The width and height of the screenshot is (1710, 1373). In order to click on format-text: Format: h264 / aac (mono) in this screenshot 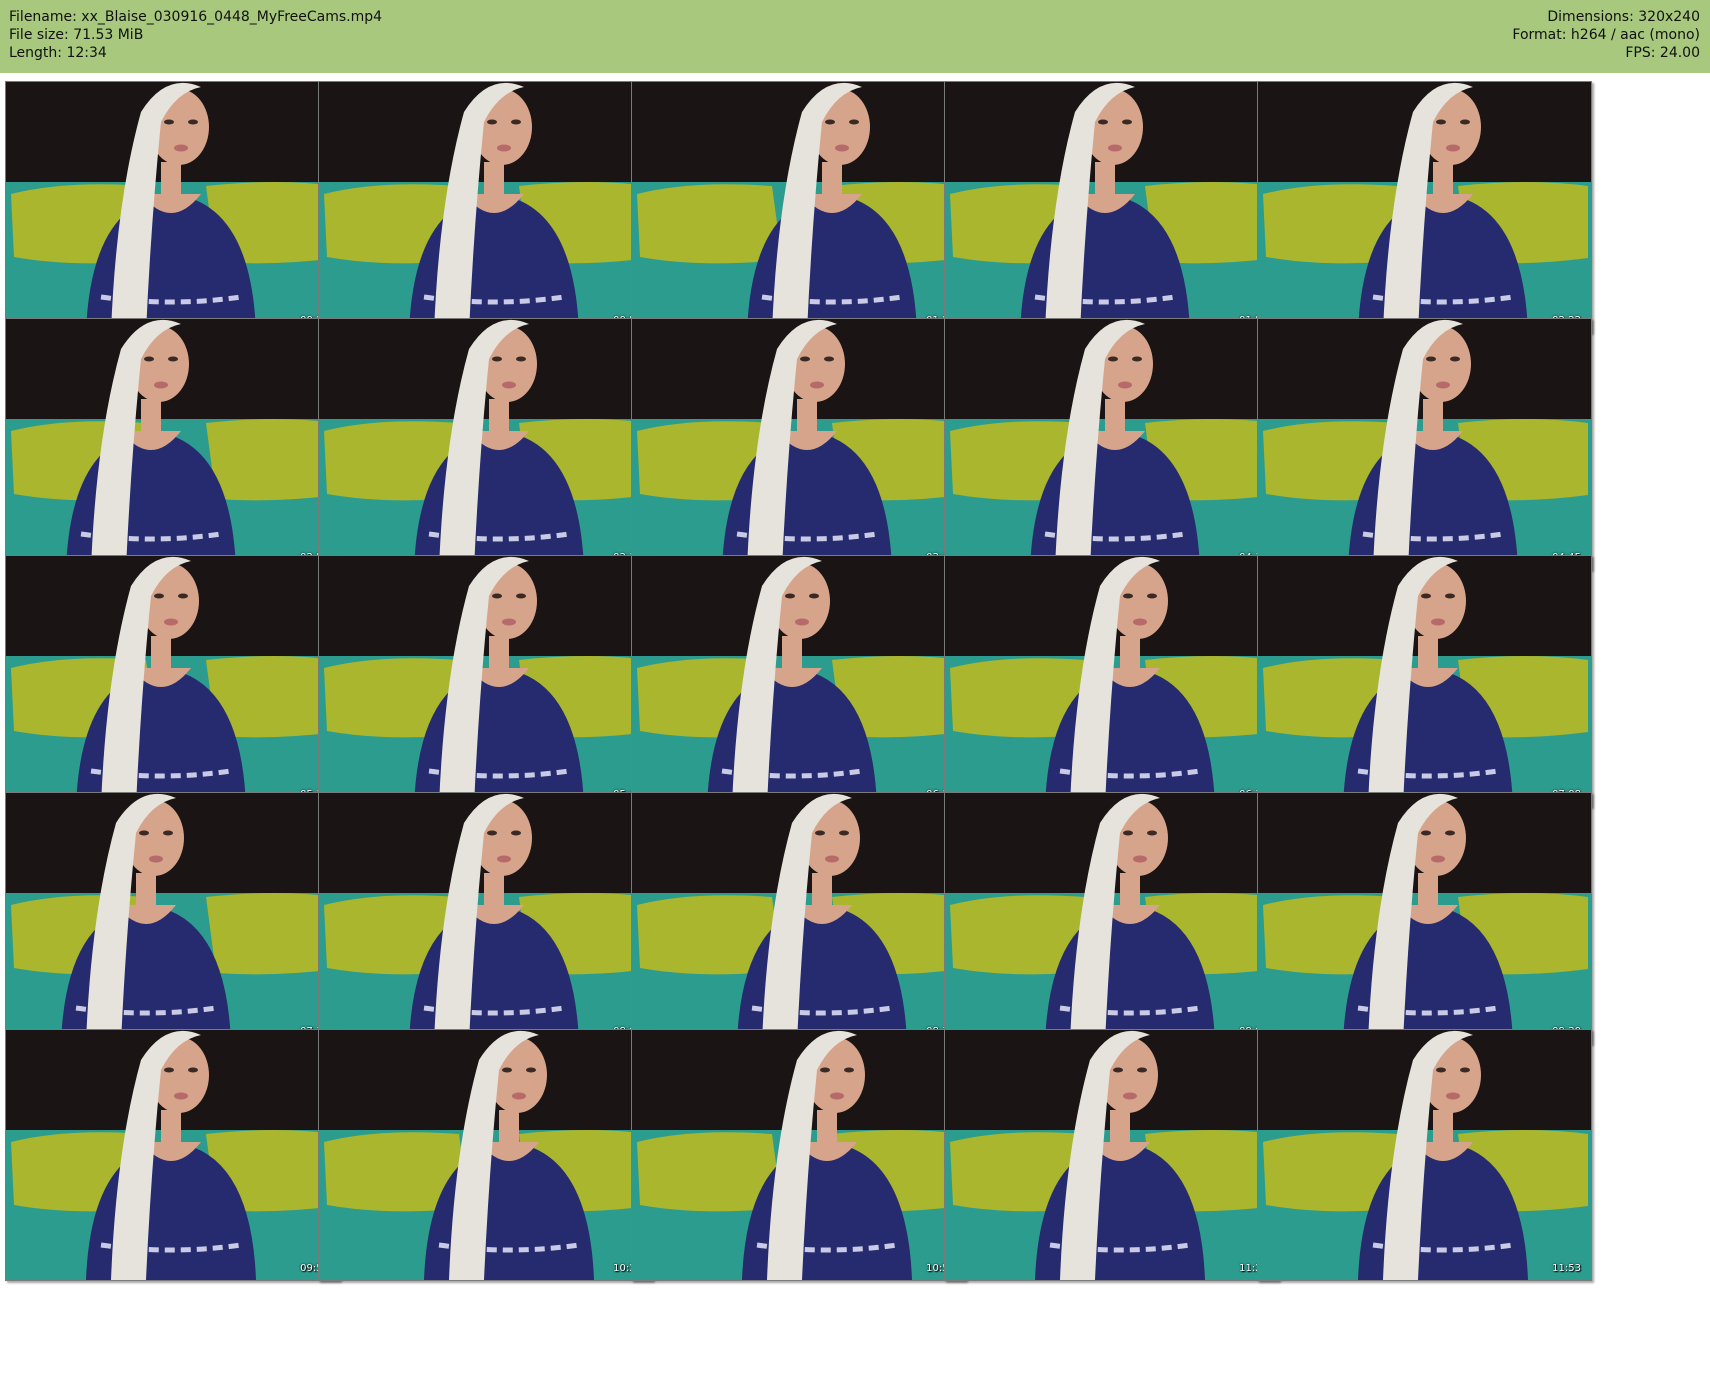, I will do `click(1606, 35)`.